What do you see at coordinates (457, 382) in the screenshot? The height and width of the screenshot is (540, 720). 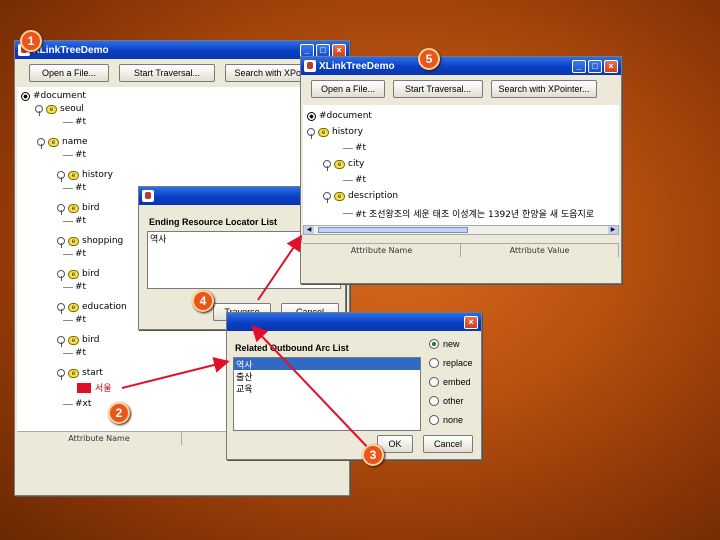 I see `radio-label: embed` at bounding box center [457, 382].